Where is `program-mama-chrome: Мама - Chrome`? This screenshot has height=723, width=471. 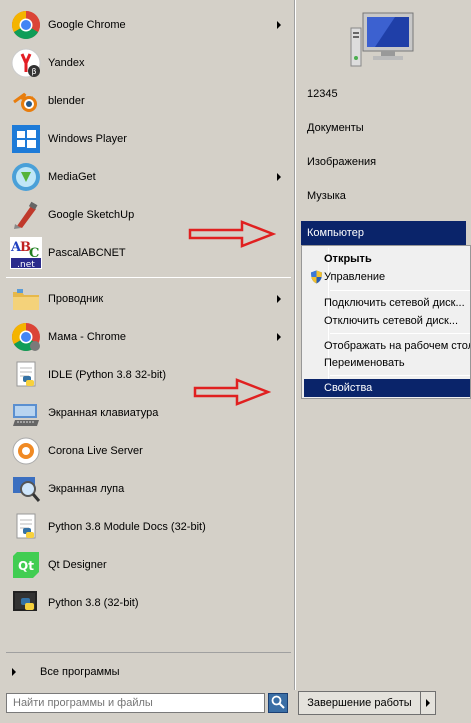 program-mama-chrome: Мама - Chrome is located at coordinates (148, 337).